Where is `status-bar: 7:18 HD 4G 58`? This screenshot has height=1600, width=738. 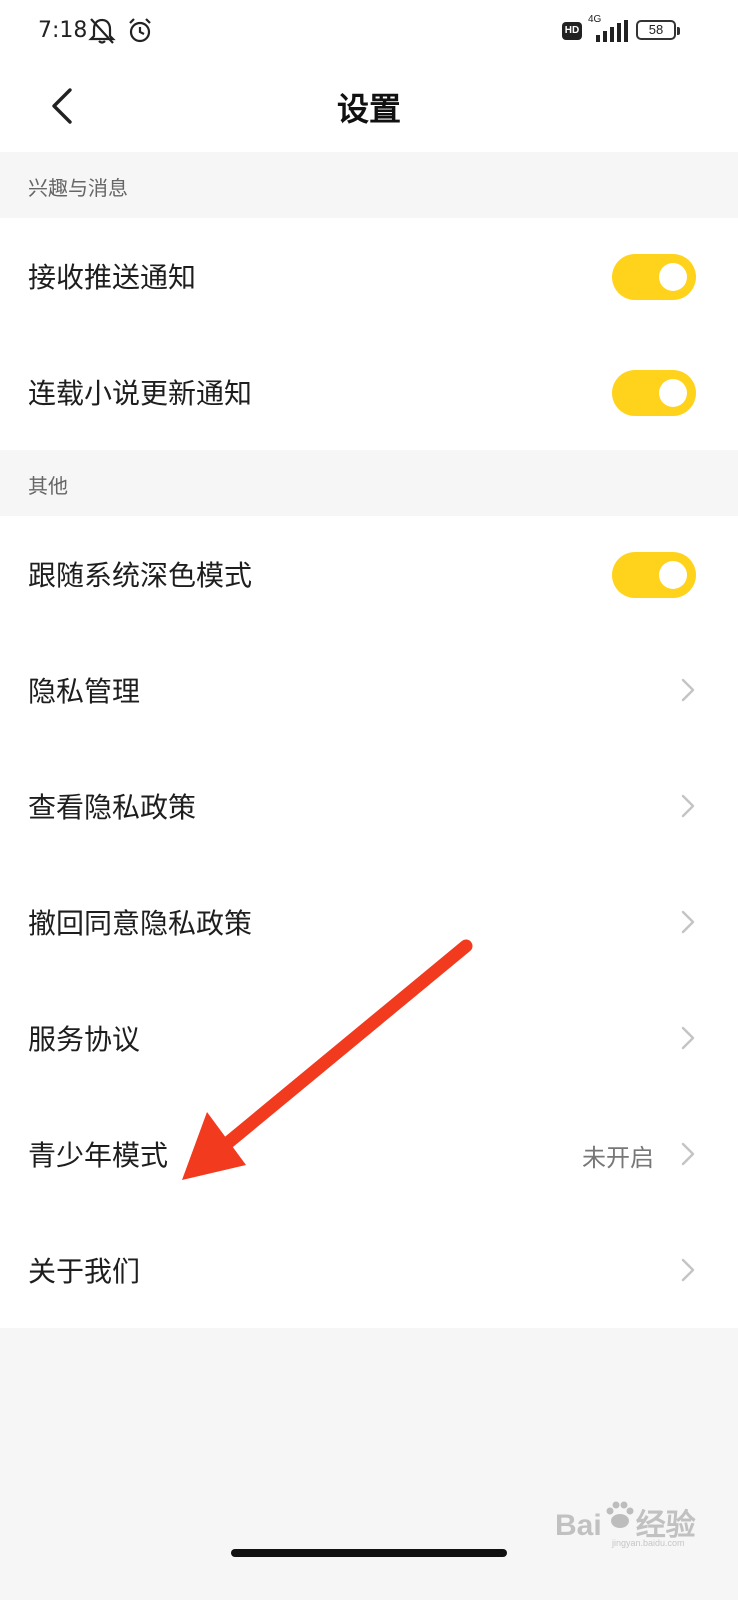
status-bar: 7:18 HD 4G 58 is located at coordinates (369, 32).